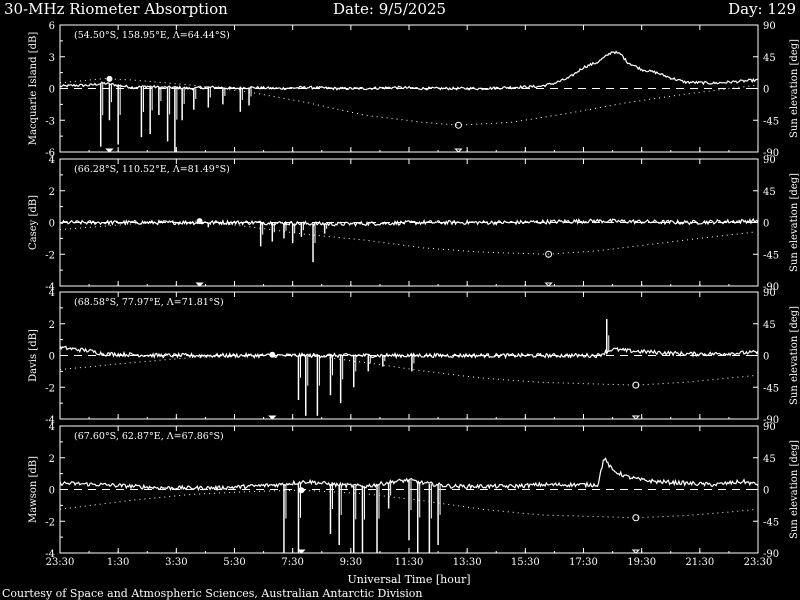 The height and width of the screenshot is (600, 800). I want to click on station-coords: (54.50°S, 158.95°E, Λ=64.44°S), so click(152, 35).